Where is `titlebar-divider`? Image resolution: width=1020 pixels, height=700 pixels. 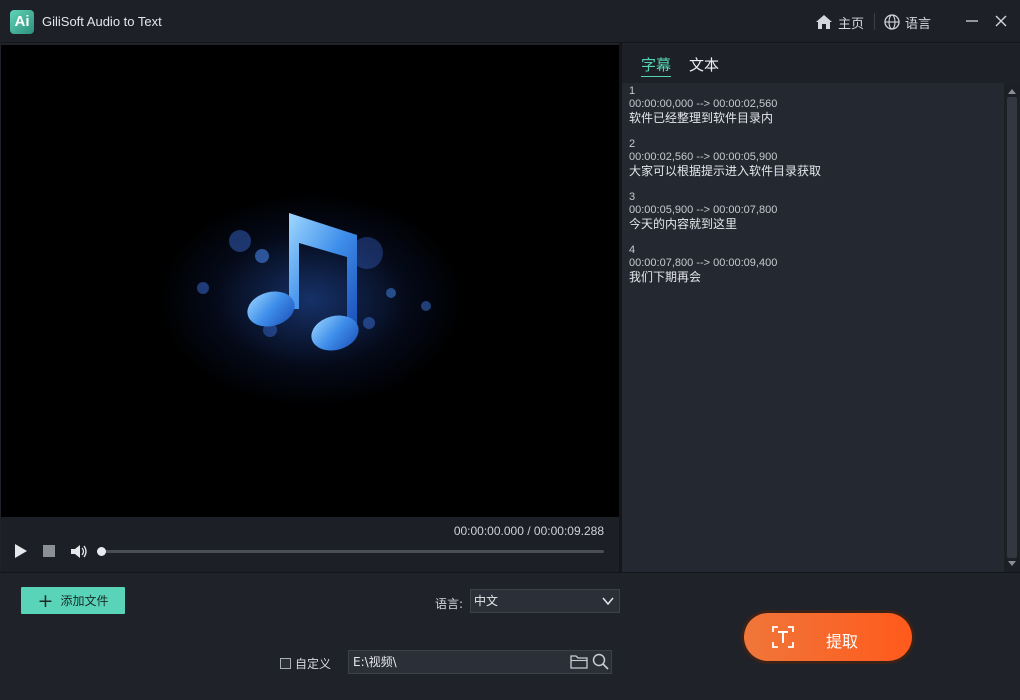
titlebar-divider is located at coordinates (874, 21).